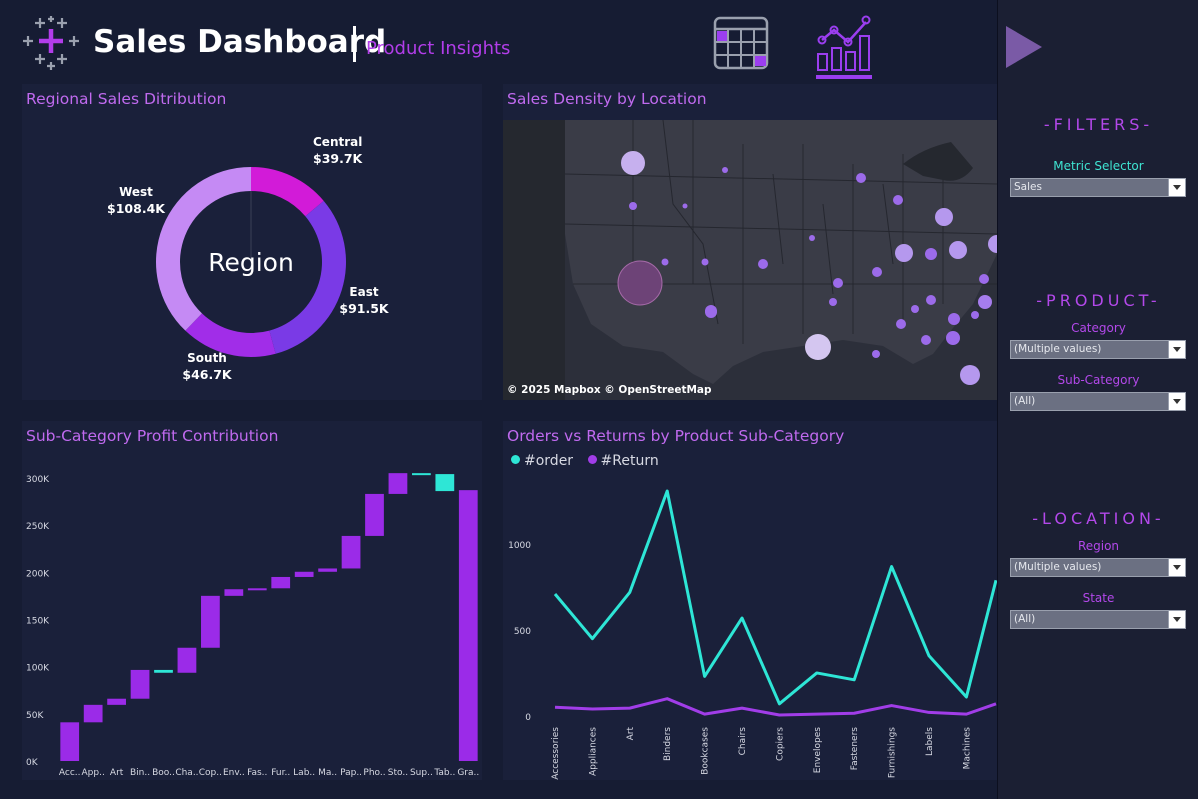 The image size is (1198, 799). What do you see at coordinates (234, 773) in the screenshot?
I see `x-tick-label: Env..` at bounding box center [234, 773].